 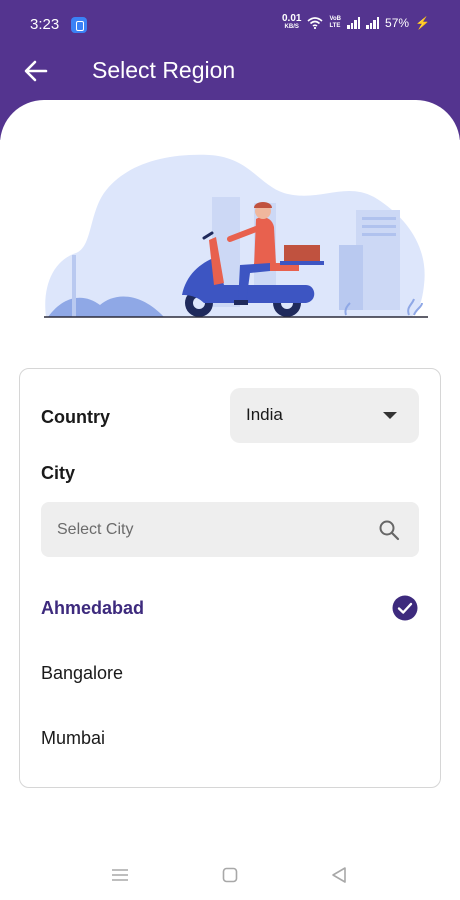 I want to click on volte-indicator: VoB LTE, so click(x=335, y=22).